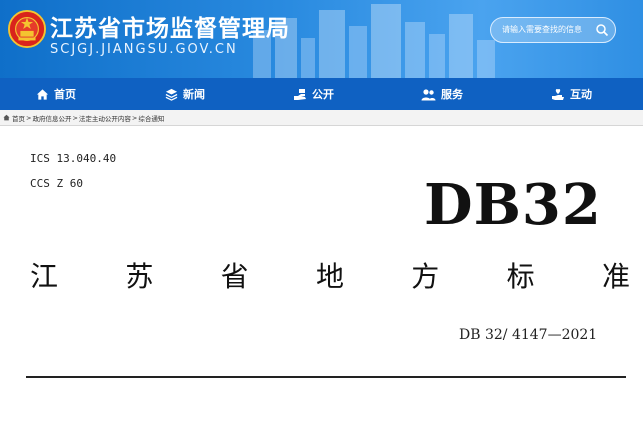  Describe the element at coordinates (321, 118) in the screenshot. I see `breadcrumb: 首页 > 政府信息公开 > 法定主动公开内容 > 综合通知` at that location.